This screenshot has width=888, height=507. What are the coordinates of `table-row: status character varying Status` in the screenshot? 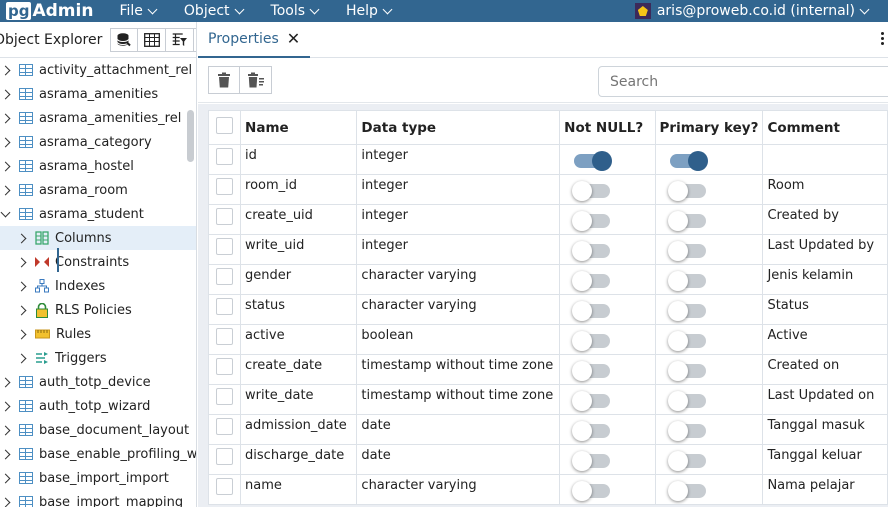 It's located at (547, 309).